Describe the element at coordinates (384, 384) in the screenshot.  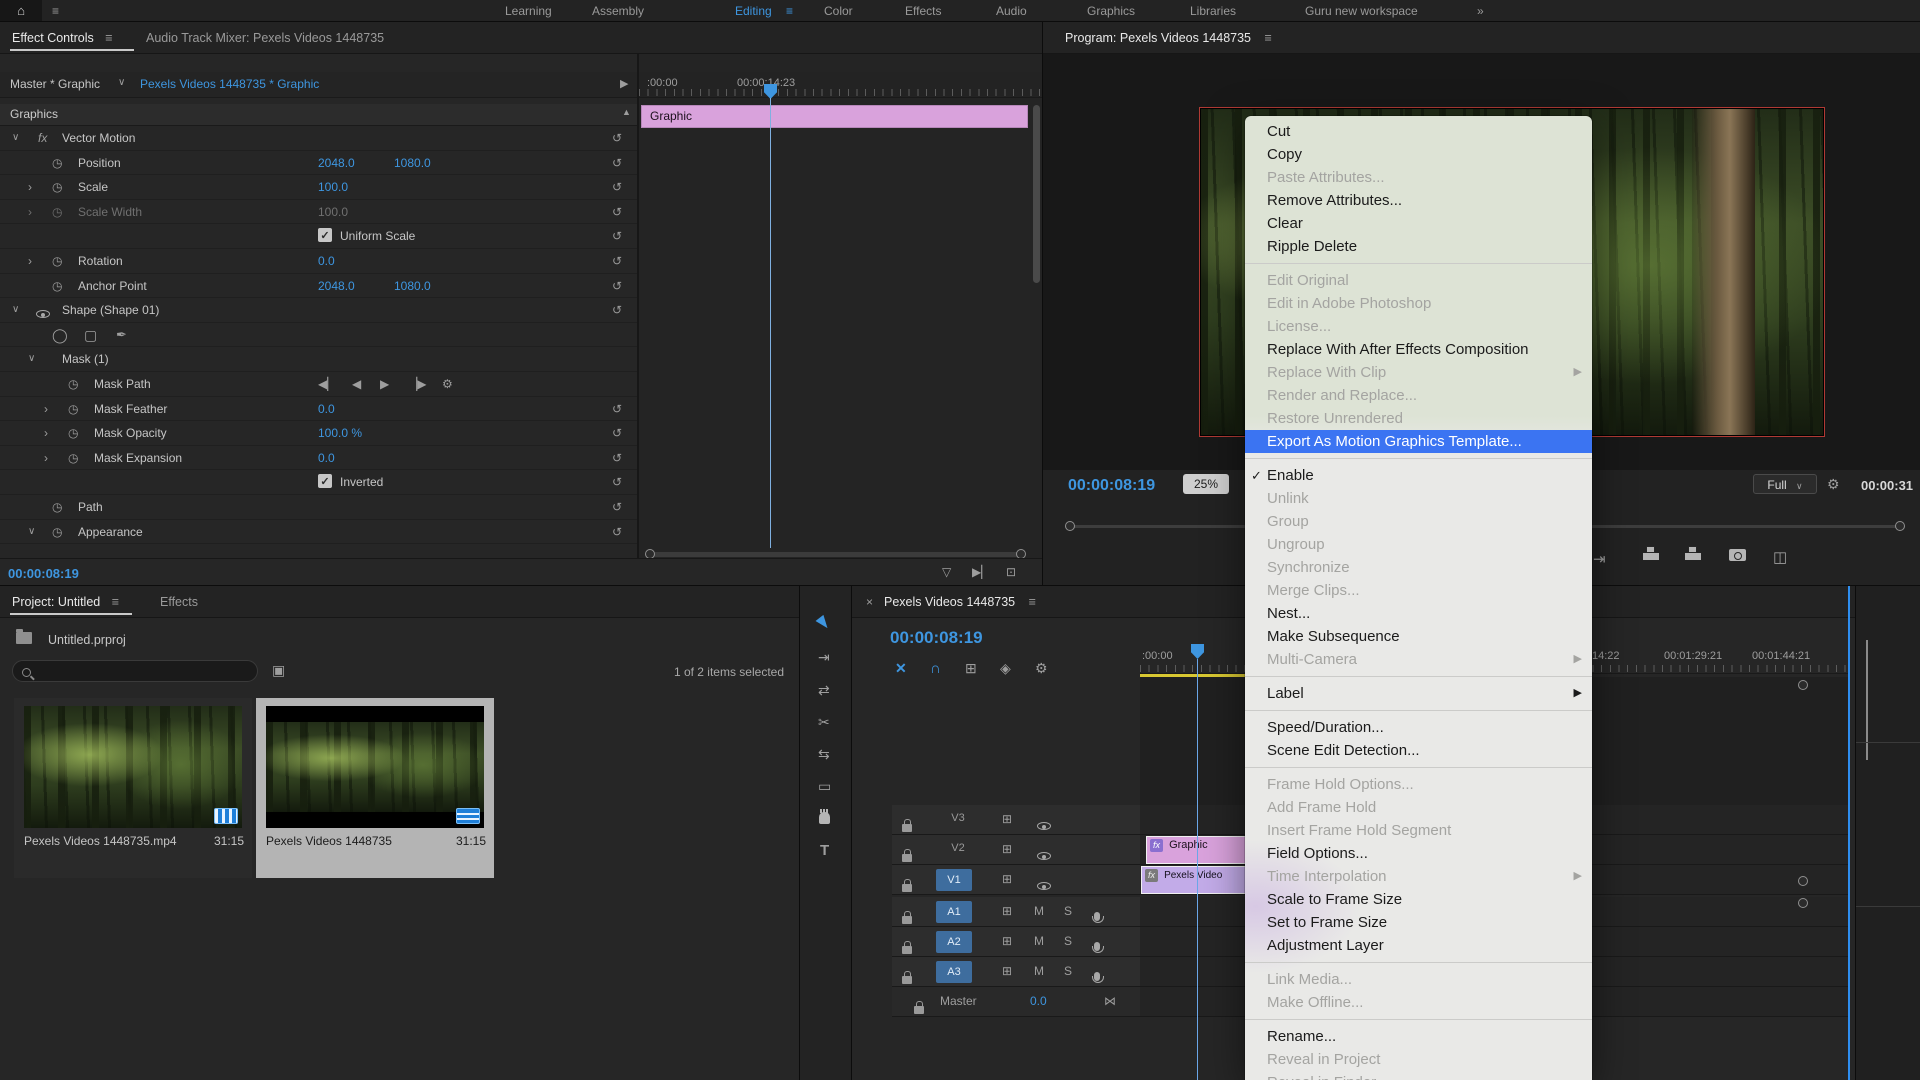
I see `step-forward-icon: ▶` at that location.